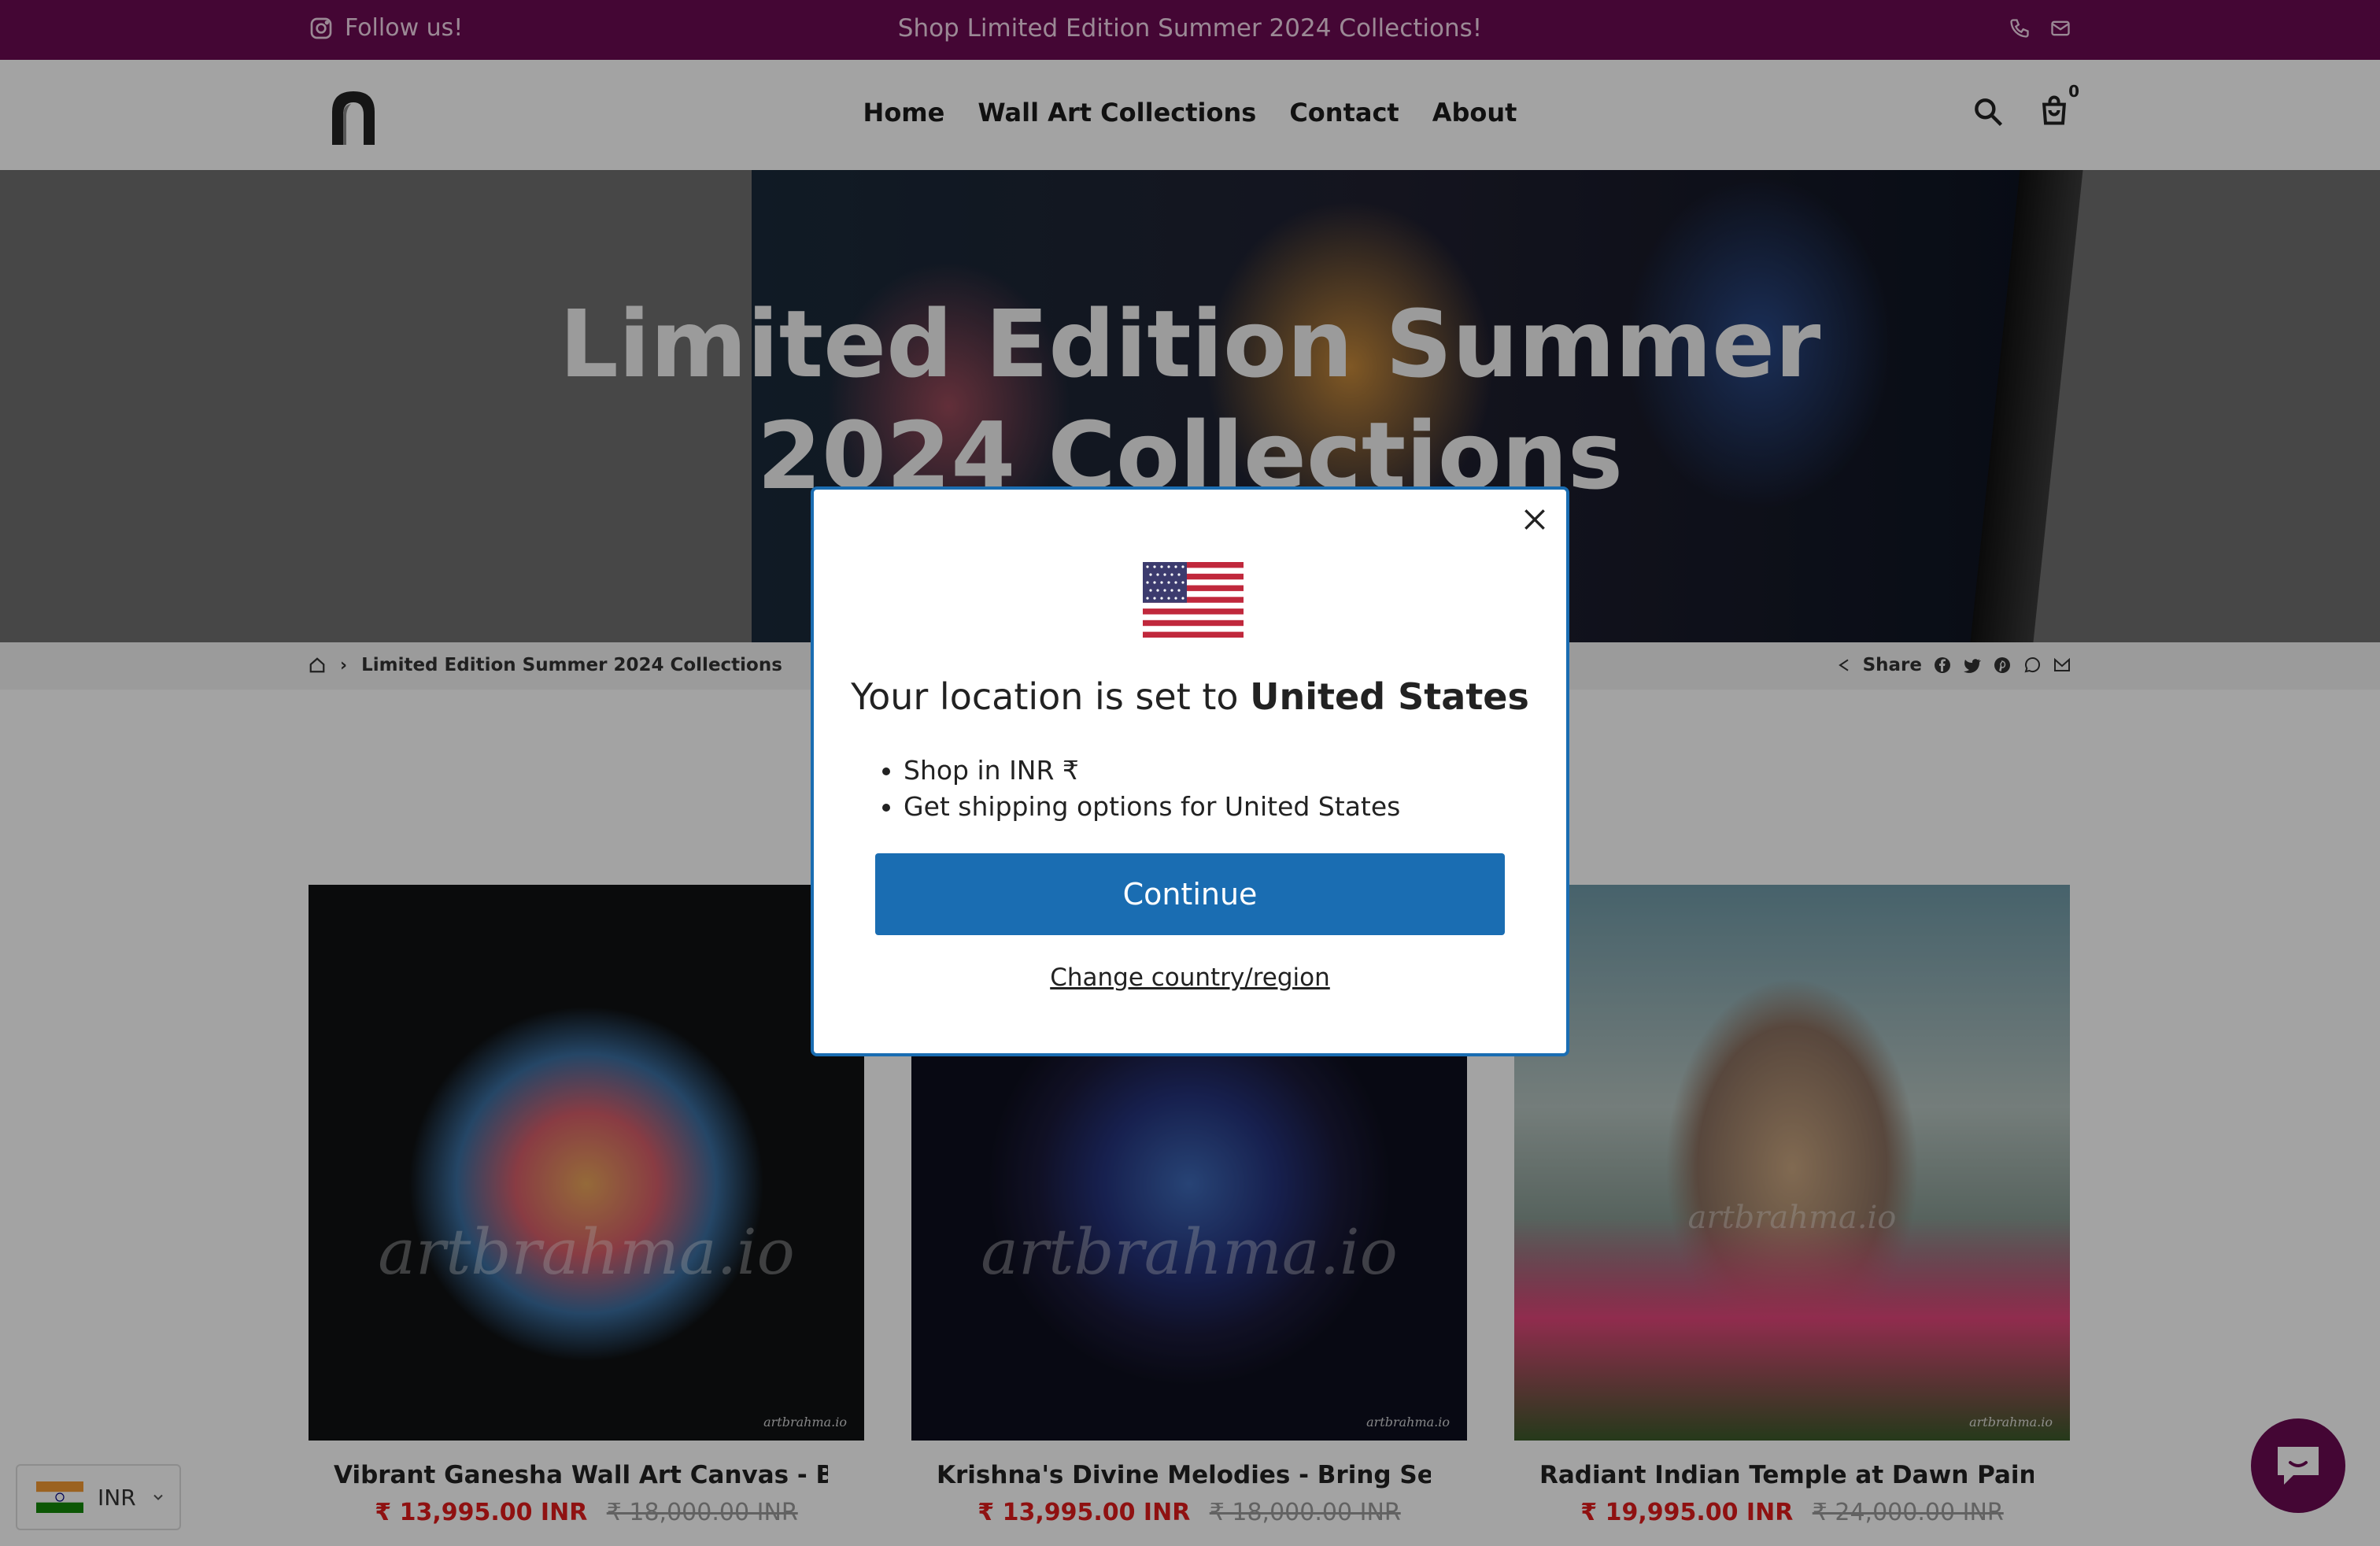  I want to click on list-item: Get shipping options for United States, so click(1152, 807).